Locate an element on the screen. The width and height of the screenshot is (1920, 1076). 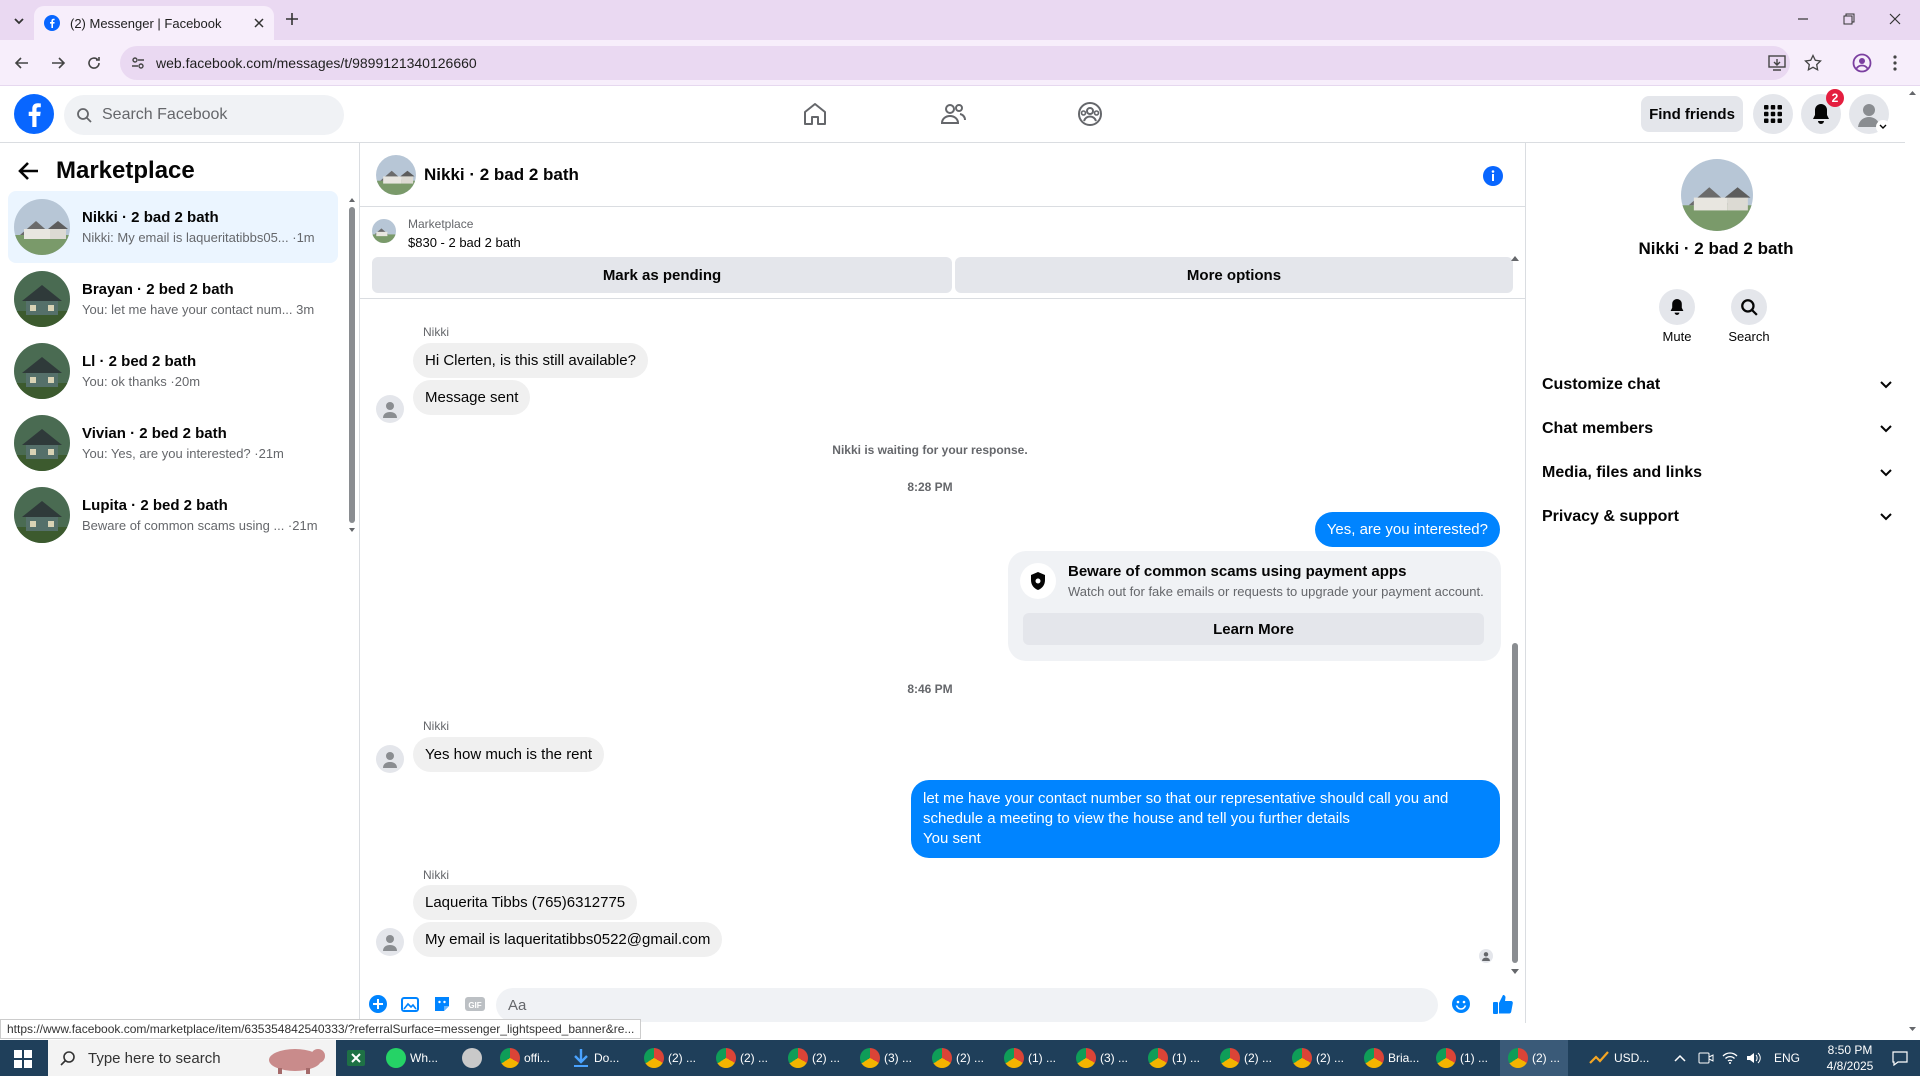
wifi-icon is located at coordinates (1730, 1058).